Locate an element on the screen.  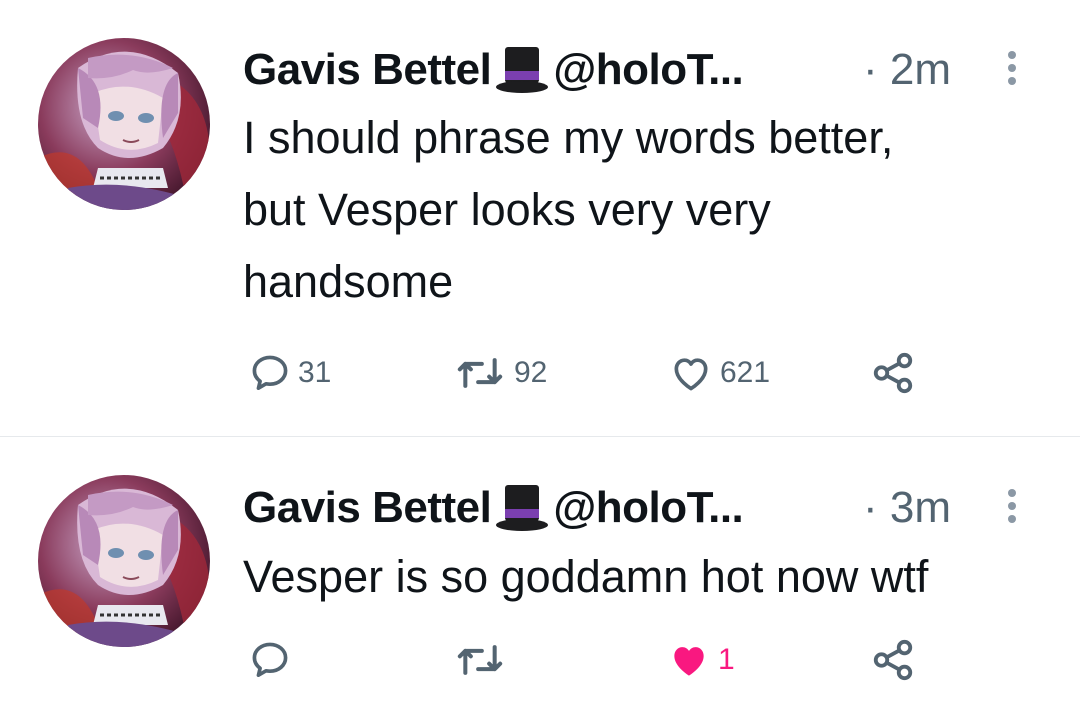
tweet-text-line: Vesper is so goddamn hot now wtf is located at coordinates (586, 576).